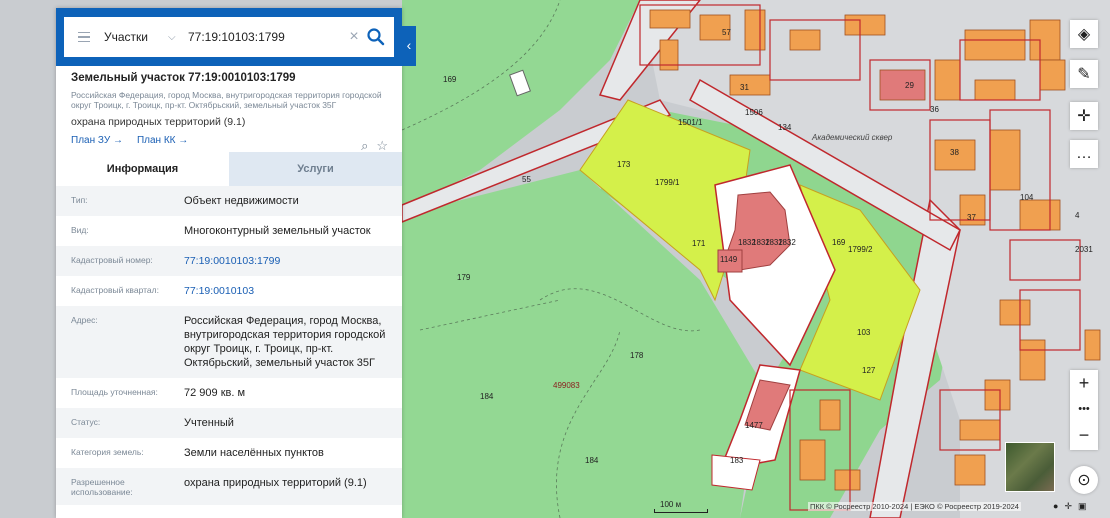  Describe the element at coordinates (115, 290) in the screenshot. I see `property-label: Кадастровый квартал:` at that location.